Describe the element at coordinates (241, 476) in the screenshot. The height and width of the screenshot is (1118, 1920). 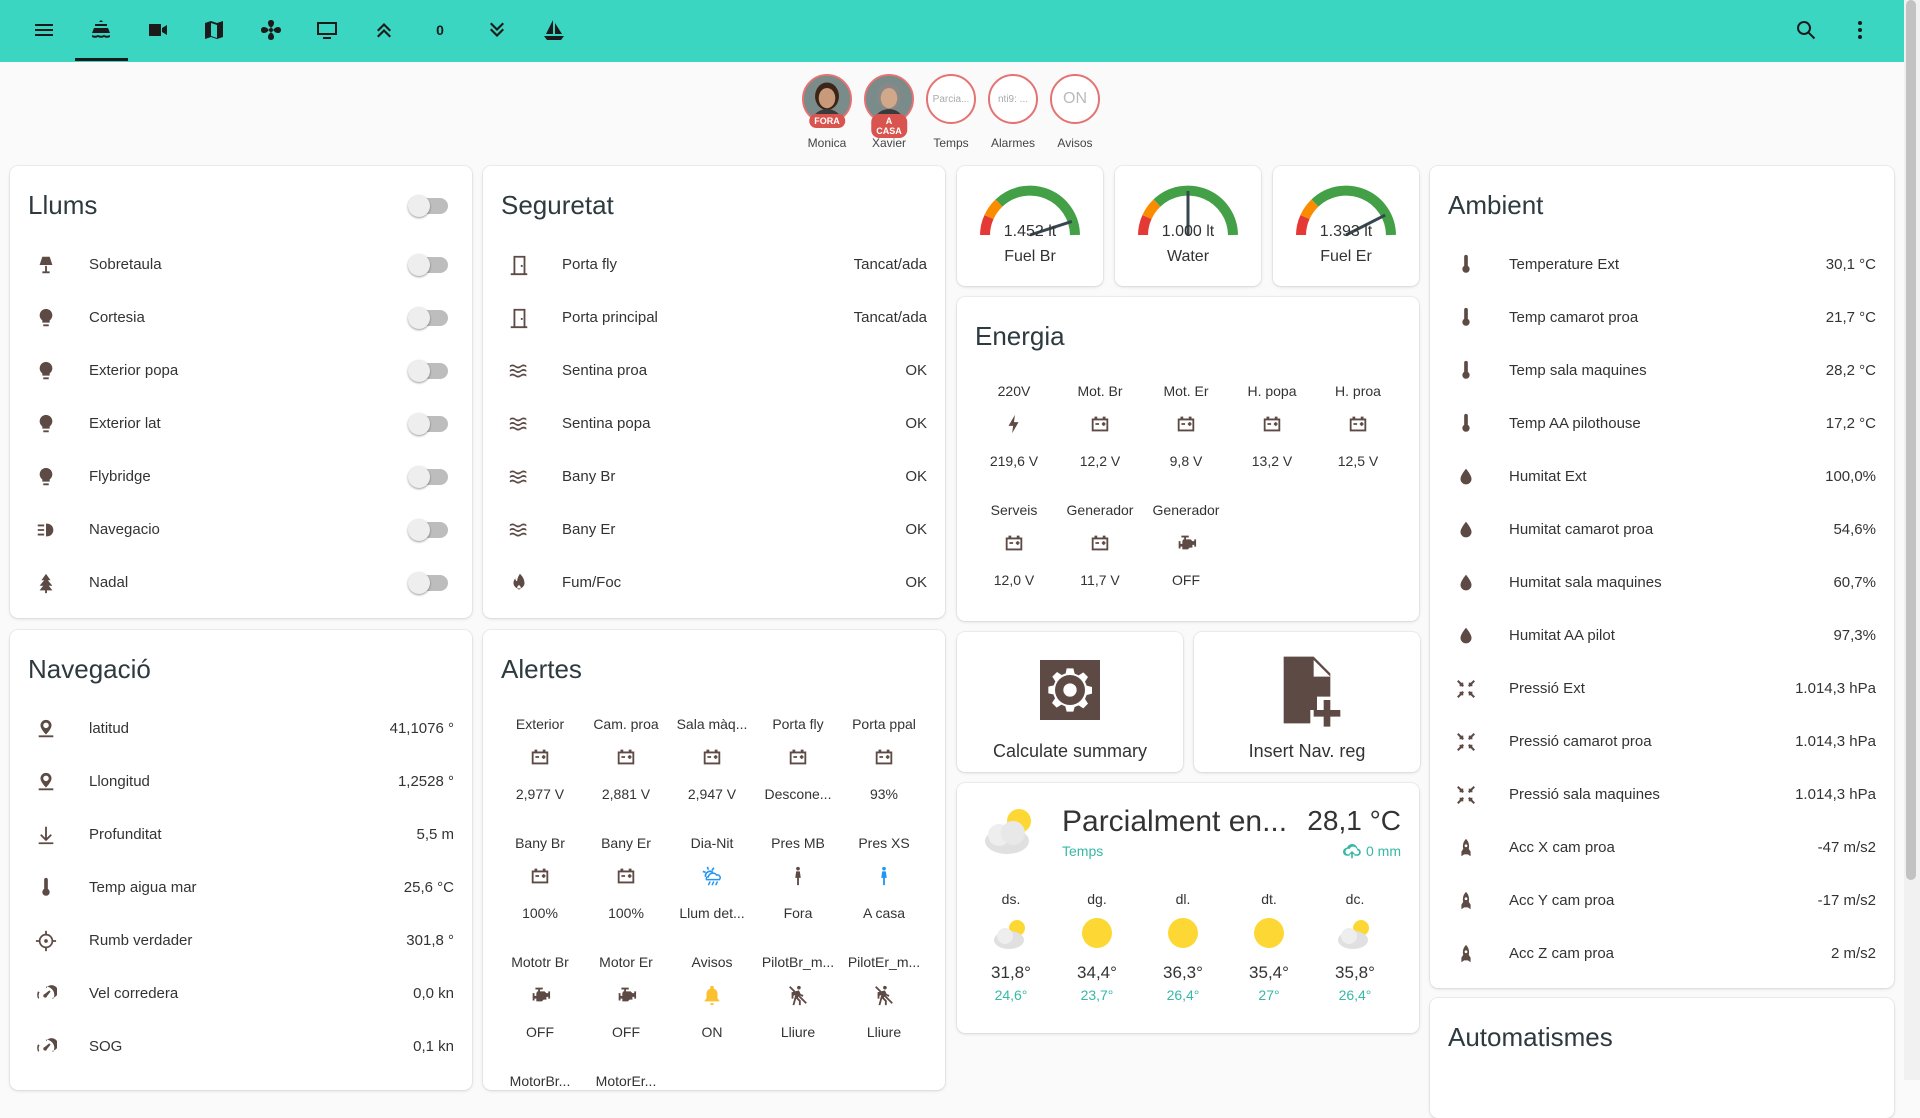
I see `row-flybridge: Flybridge` at that location.